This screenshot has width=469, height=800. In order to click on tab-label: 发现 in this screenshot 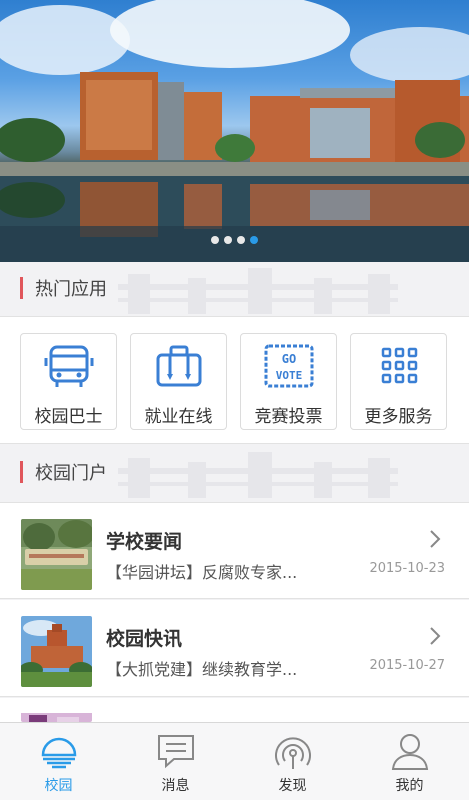, I will do `click(292, 786)`.